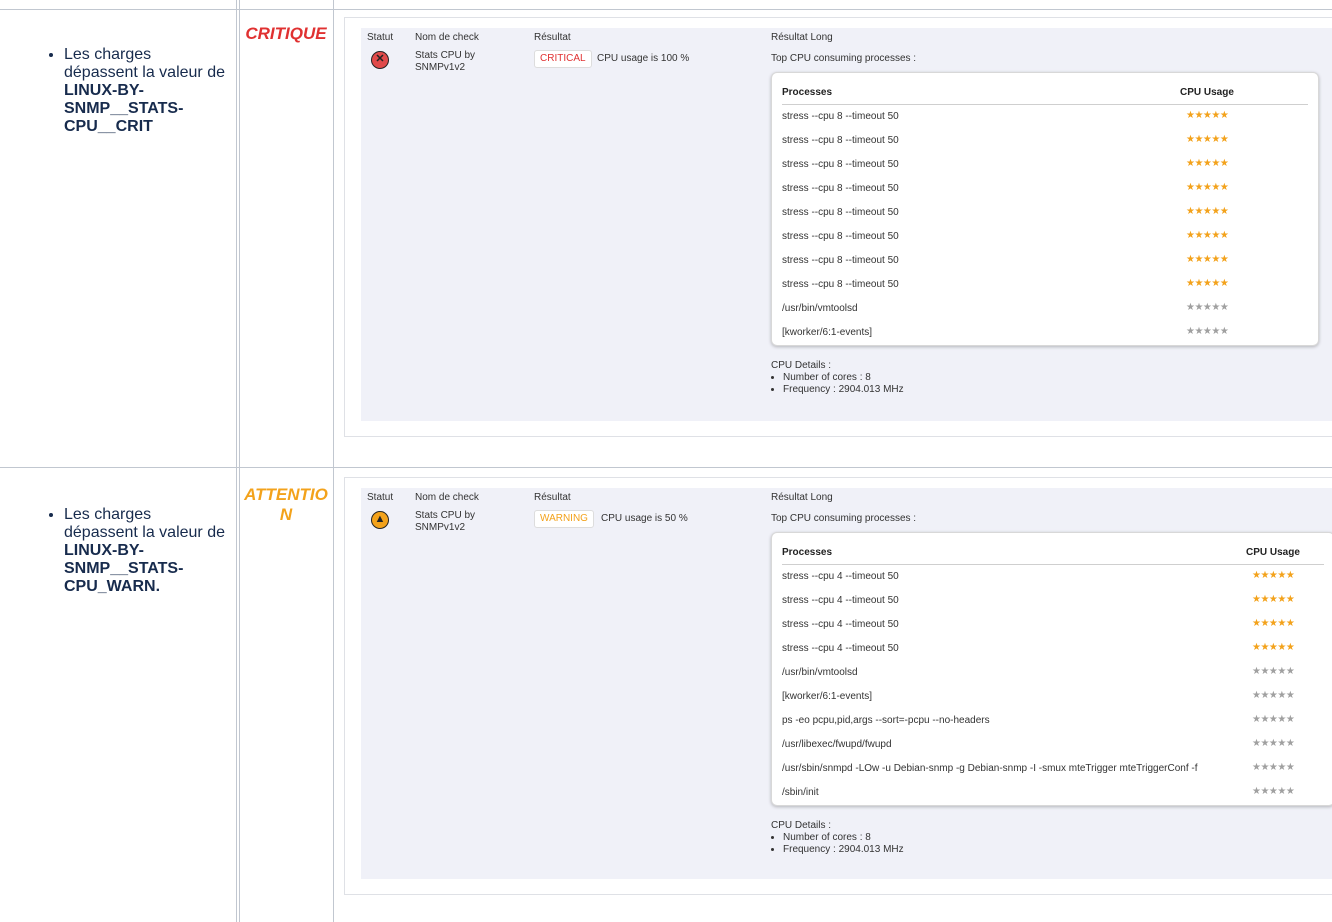  Describe the element at coordinates (445, 521) in the screenshot. I see `check-name: Stats CPU by SNMPv1v2` at that location.